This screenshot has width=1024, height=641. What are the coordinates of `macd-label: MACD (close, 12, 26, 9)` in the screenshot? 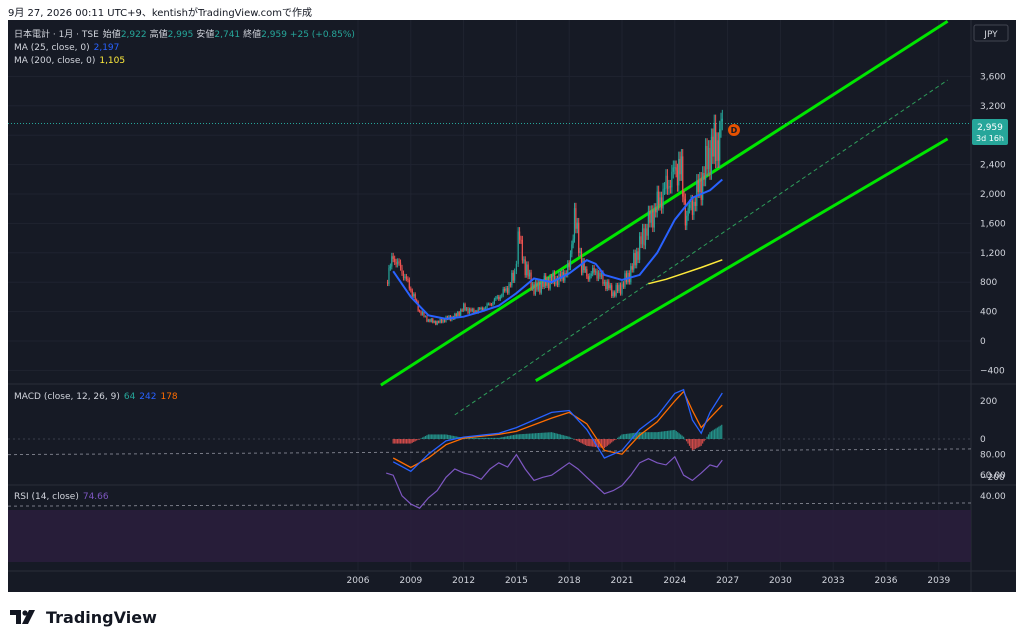 It's located at (67, 397).